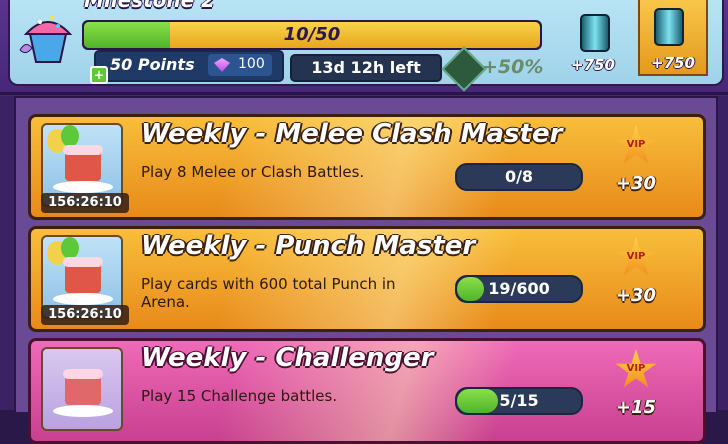  I want to click on frame-left, so click(7, 253).